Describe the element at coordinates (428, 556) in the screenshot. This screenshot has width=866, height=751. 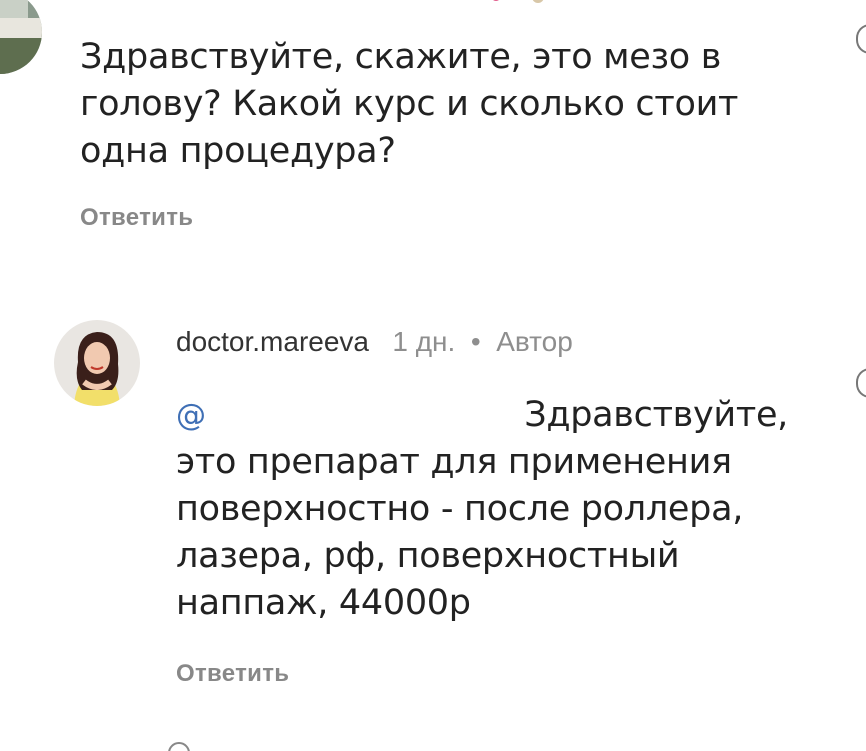
I see `reply-line-4: лазера, рф, поверхностный` at that location.